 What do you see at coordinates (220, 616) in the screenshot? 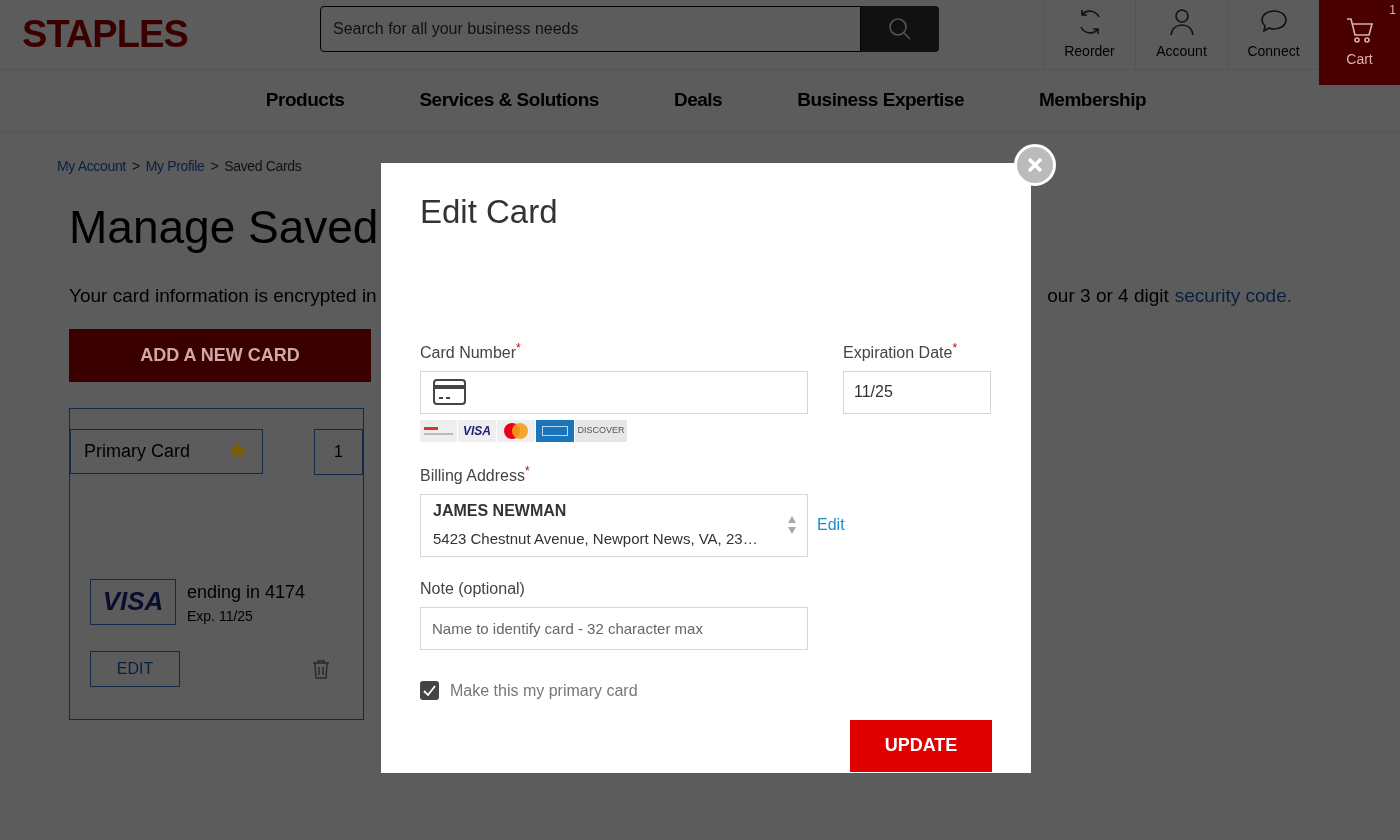
I see `card-expiry-text: Exp. 11/25` at bounding box center [220, 616].